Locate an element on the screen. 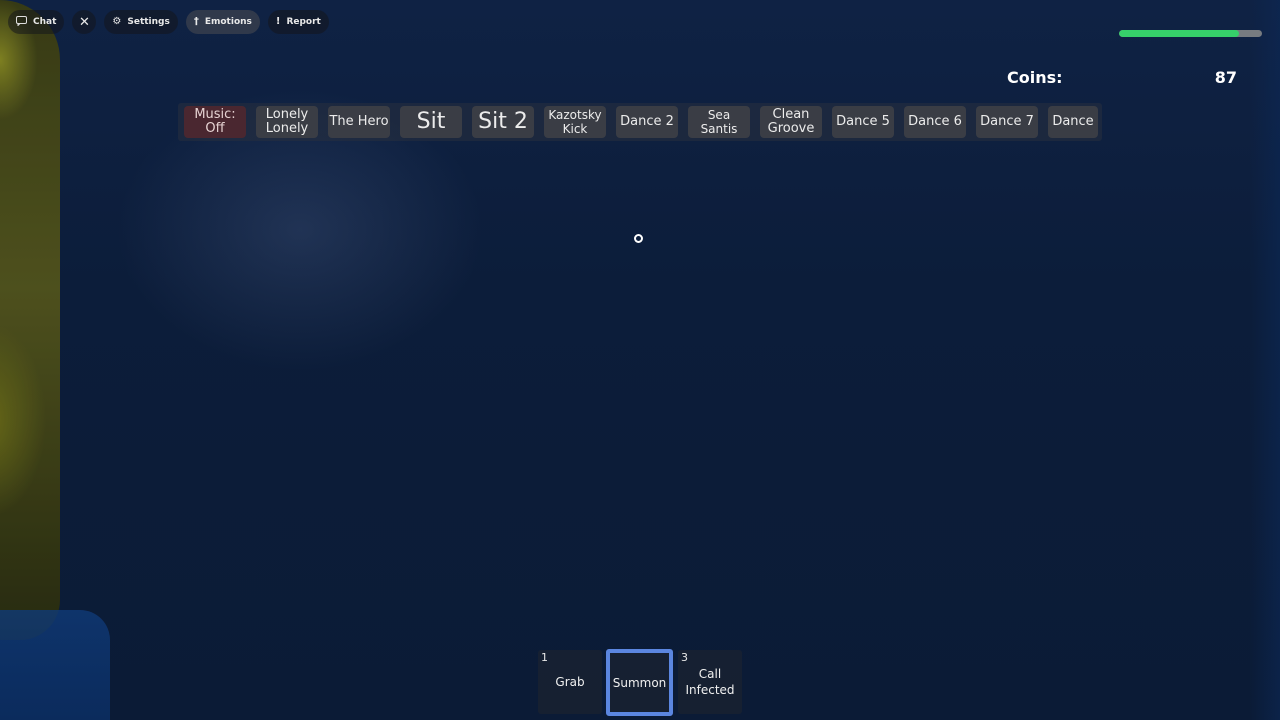 The height and width of the screenshot is (720, 1280). report-button: ! Report is located at coordinates (298, 22).